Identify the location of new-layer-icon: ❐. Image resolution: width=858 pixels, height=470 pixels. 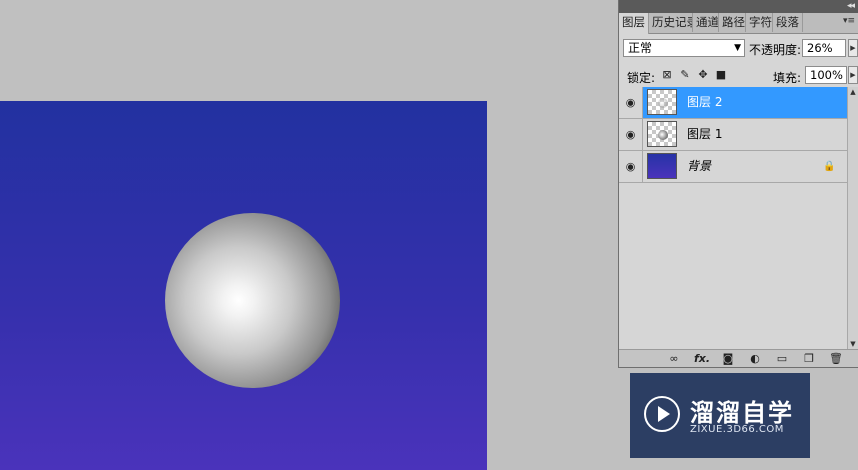
(809, 358).